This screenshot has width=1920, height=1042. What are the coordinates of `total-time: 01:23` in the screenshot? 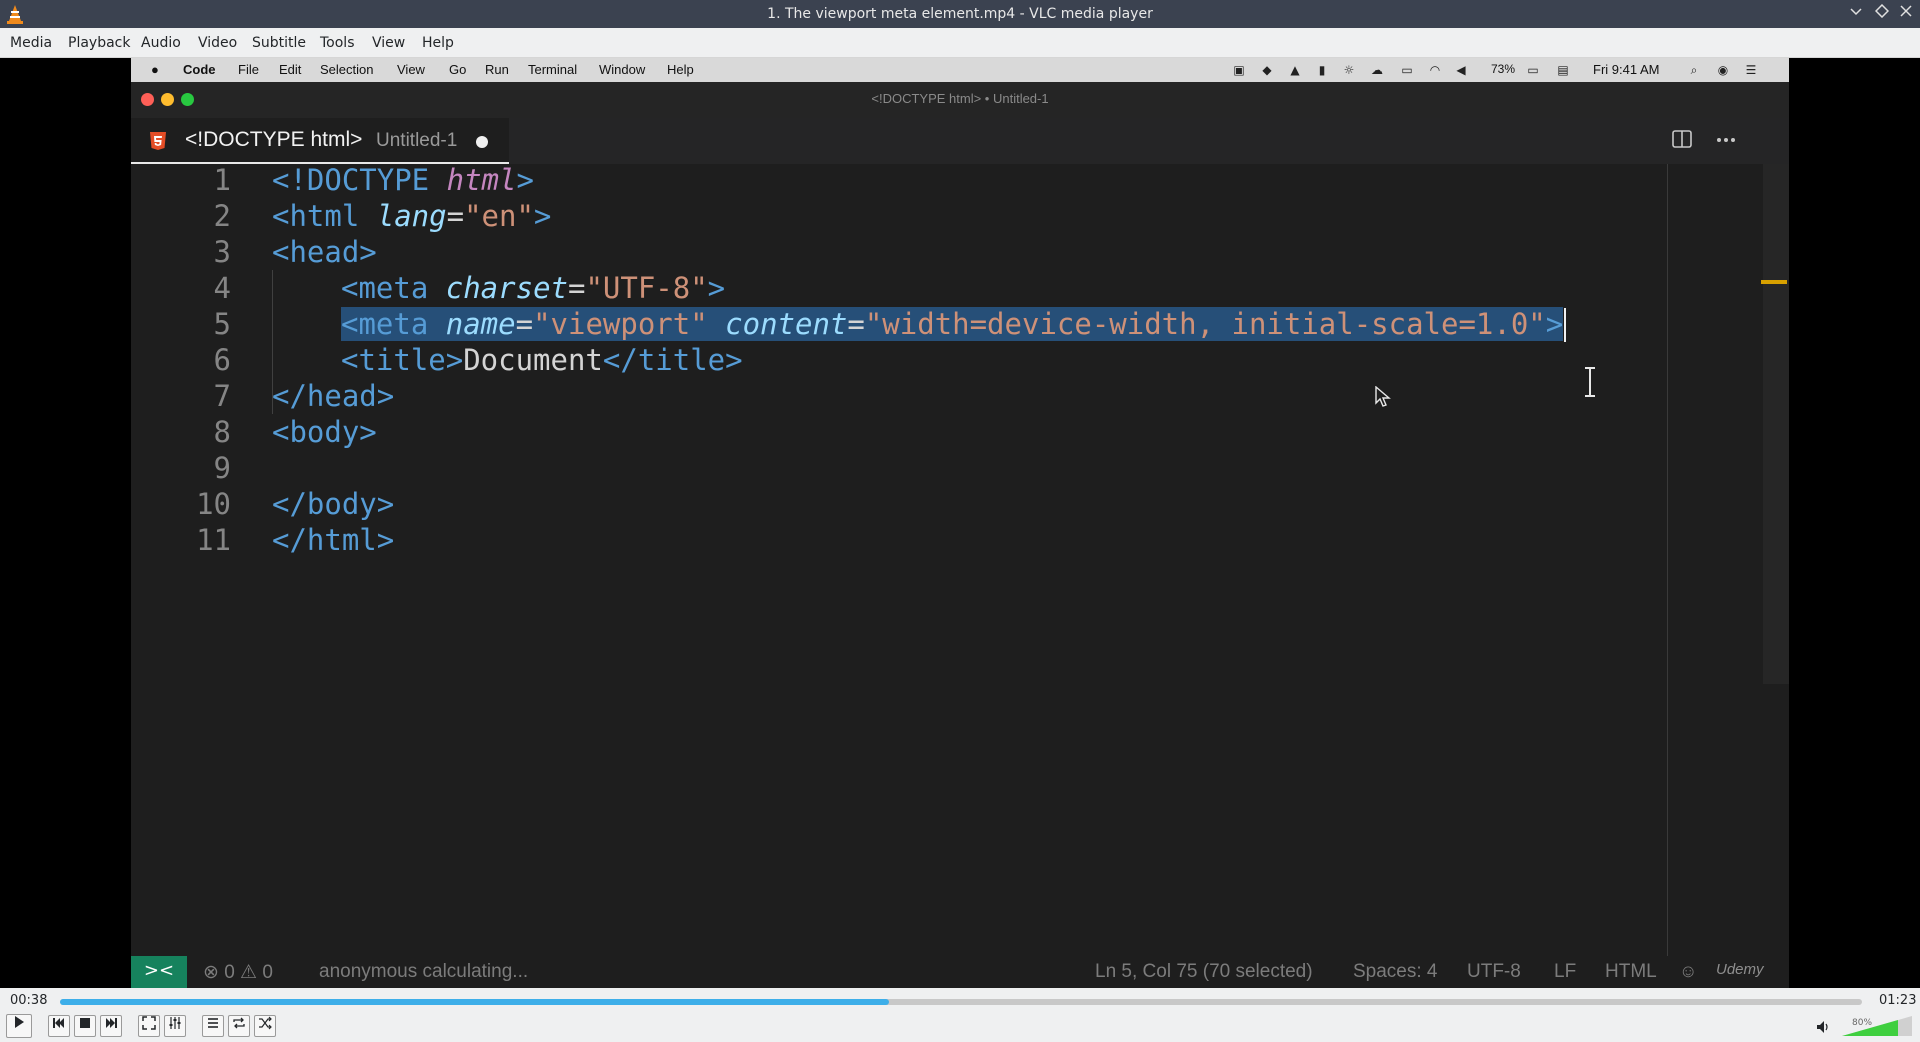 It's located at (1898, 1000).